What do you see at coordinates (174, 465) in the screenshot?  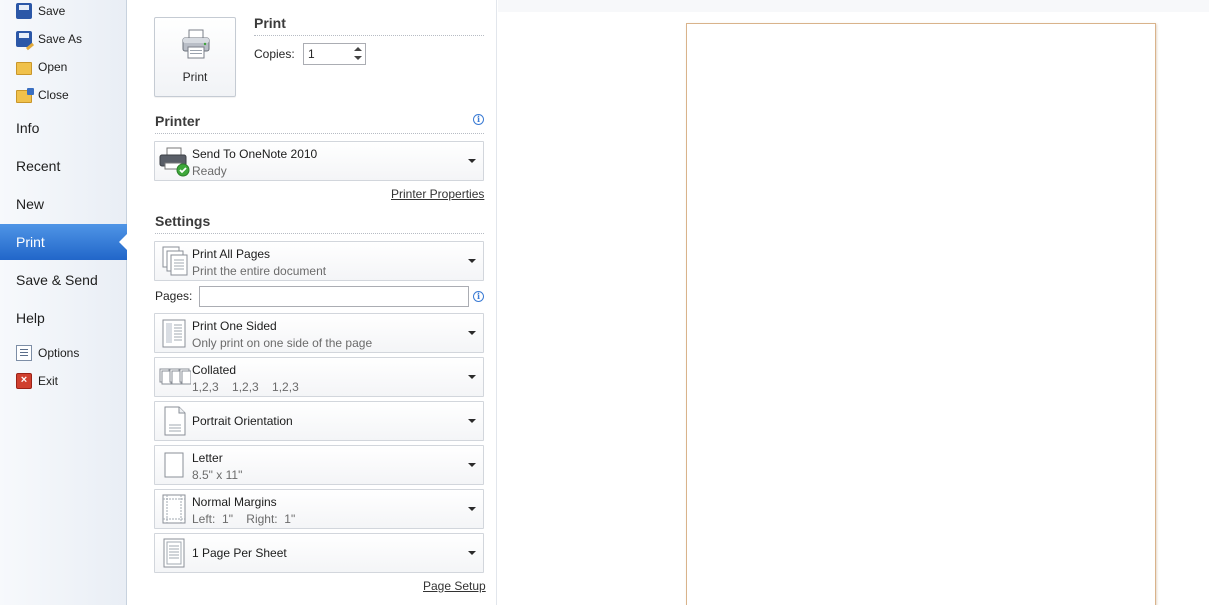 I see `paper-size-icon` at bounding box center [174, 465].